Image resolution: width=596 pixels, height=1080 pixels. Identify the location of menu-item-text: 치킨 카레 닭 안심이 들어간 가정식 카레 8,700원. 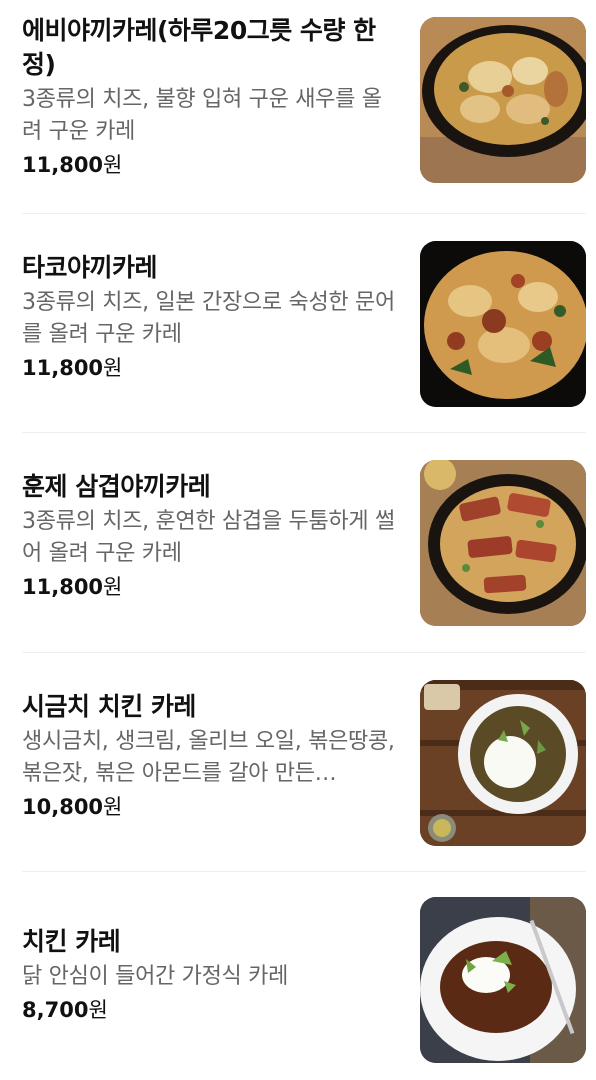
(211, 994).